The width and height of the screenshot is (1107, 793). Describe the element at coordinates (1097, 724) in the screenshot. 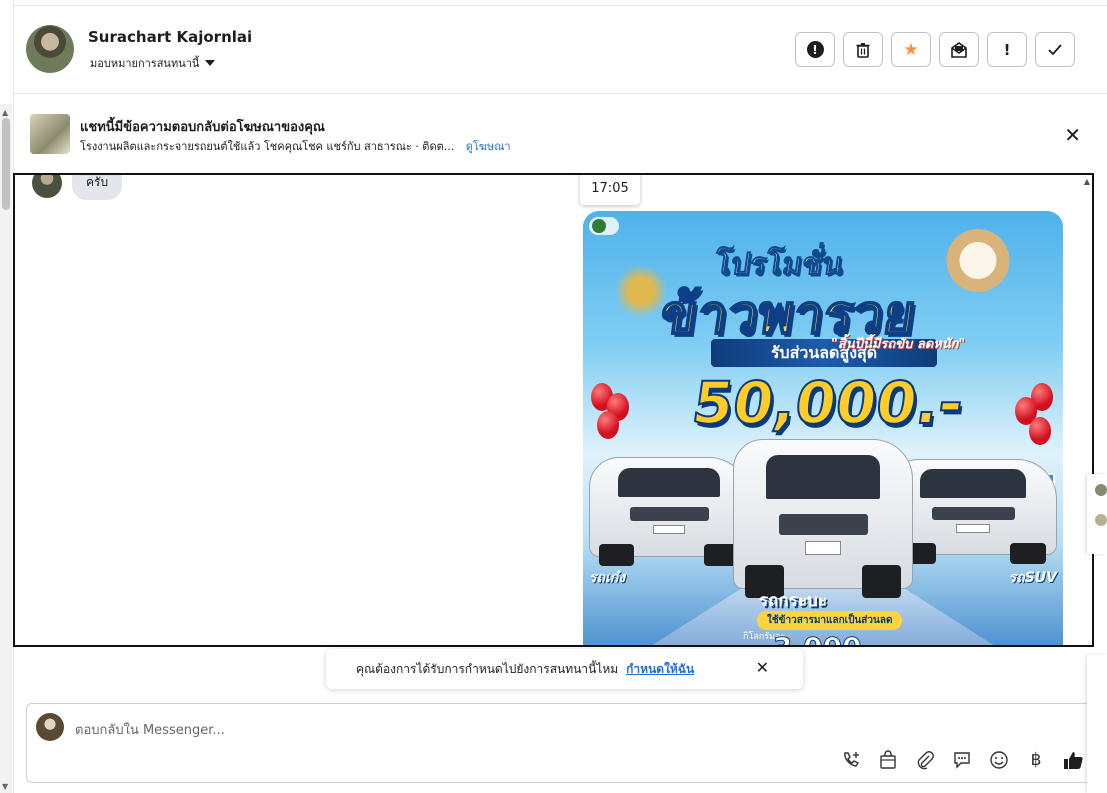

I see `side-panel-card` at that location.